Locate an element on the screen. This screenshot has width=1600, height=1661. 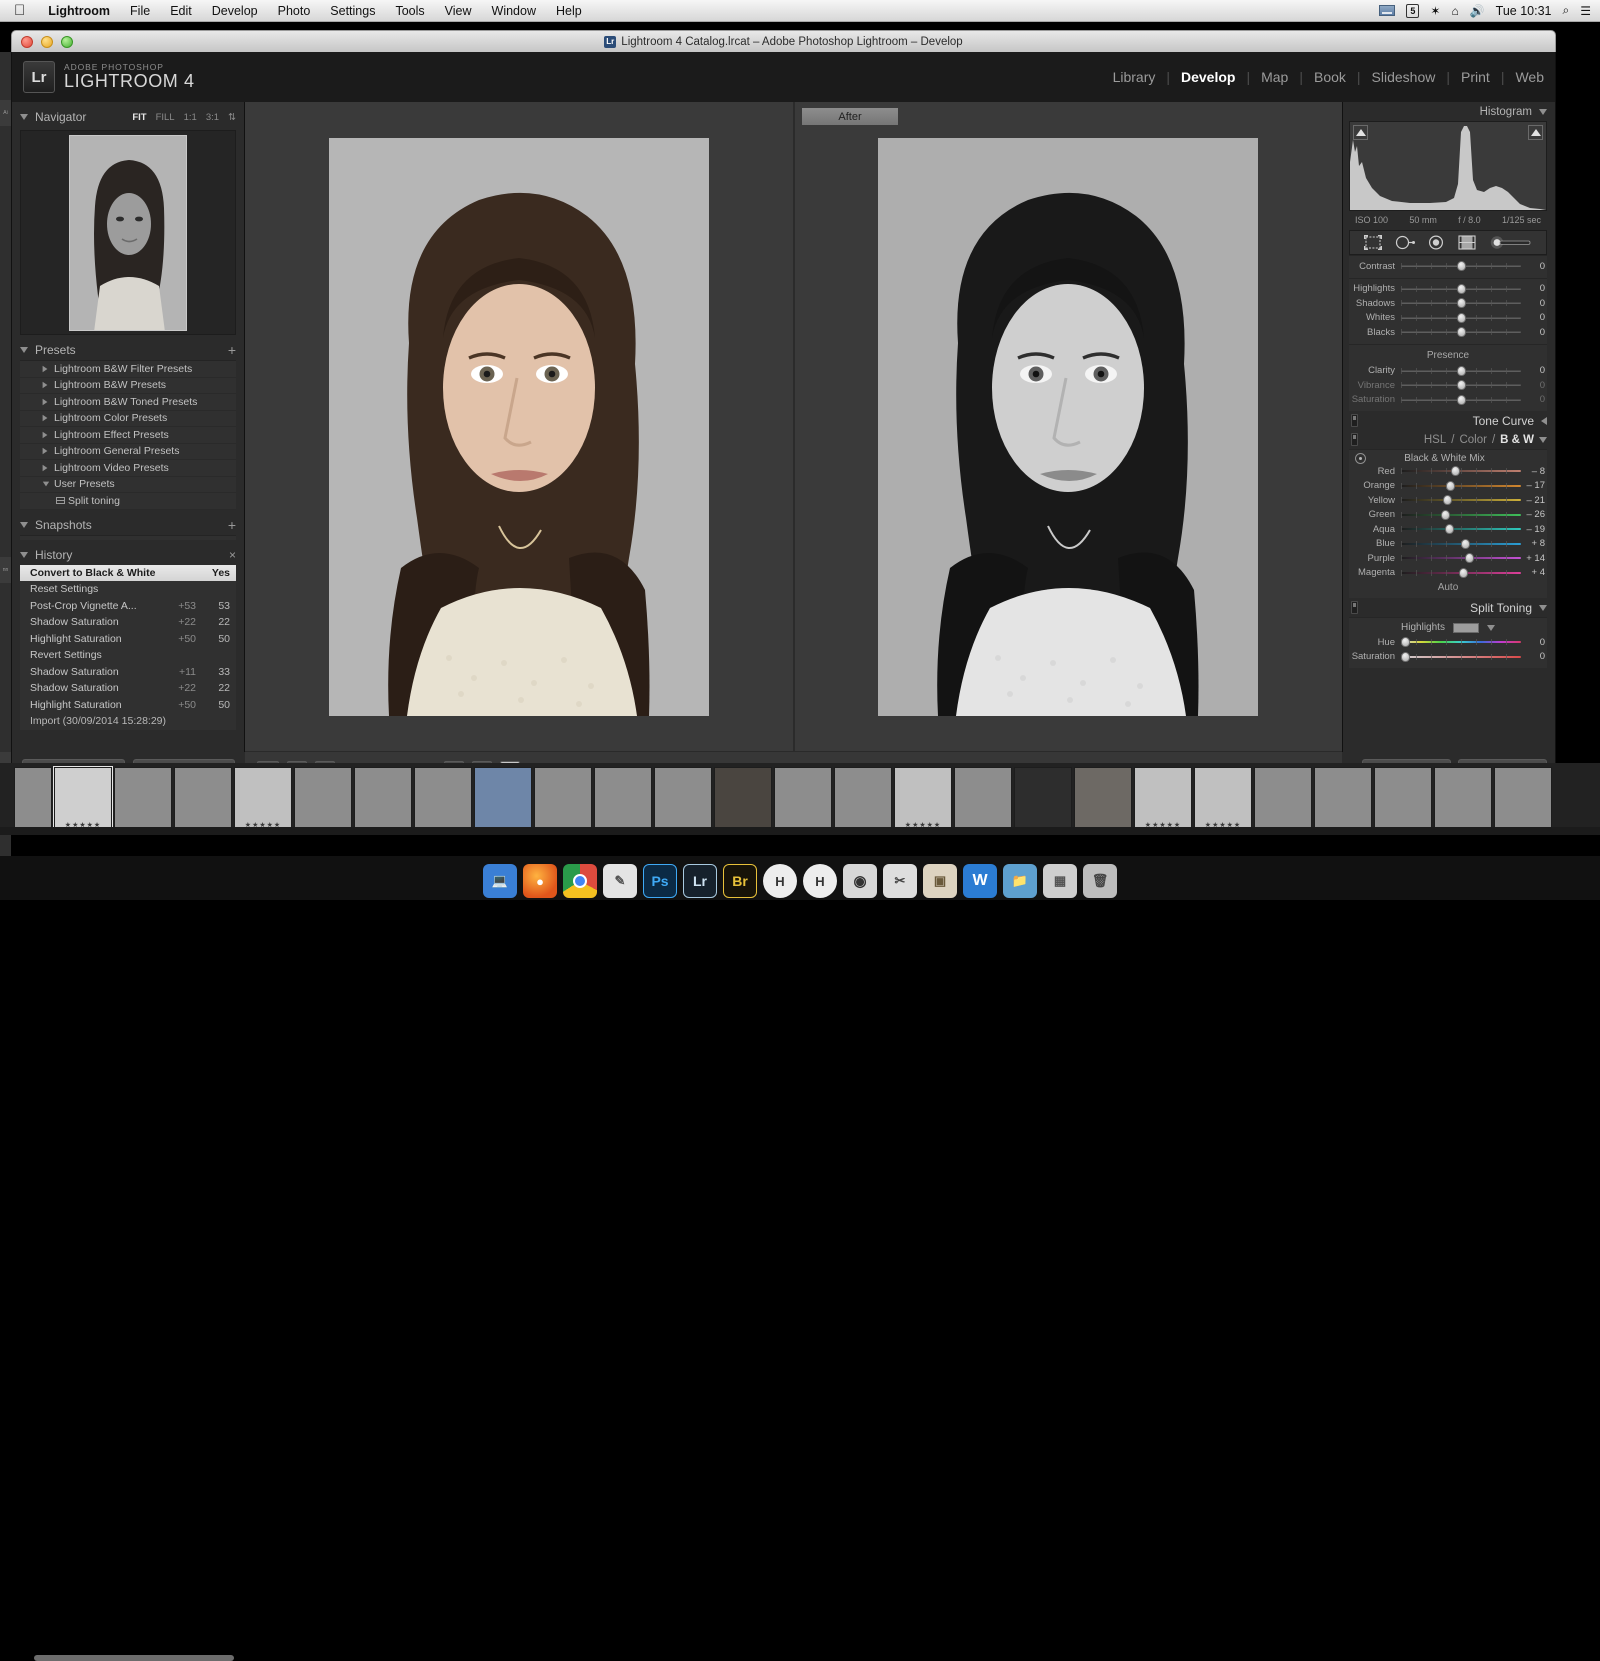
dock-bridge: Br is located at coordinates (740, 881).